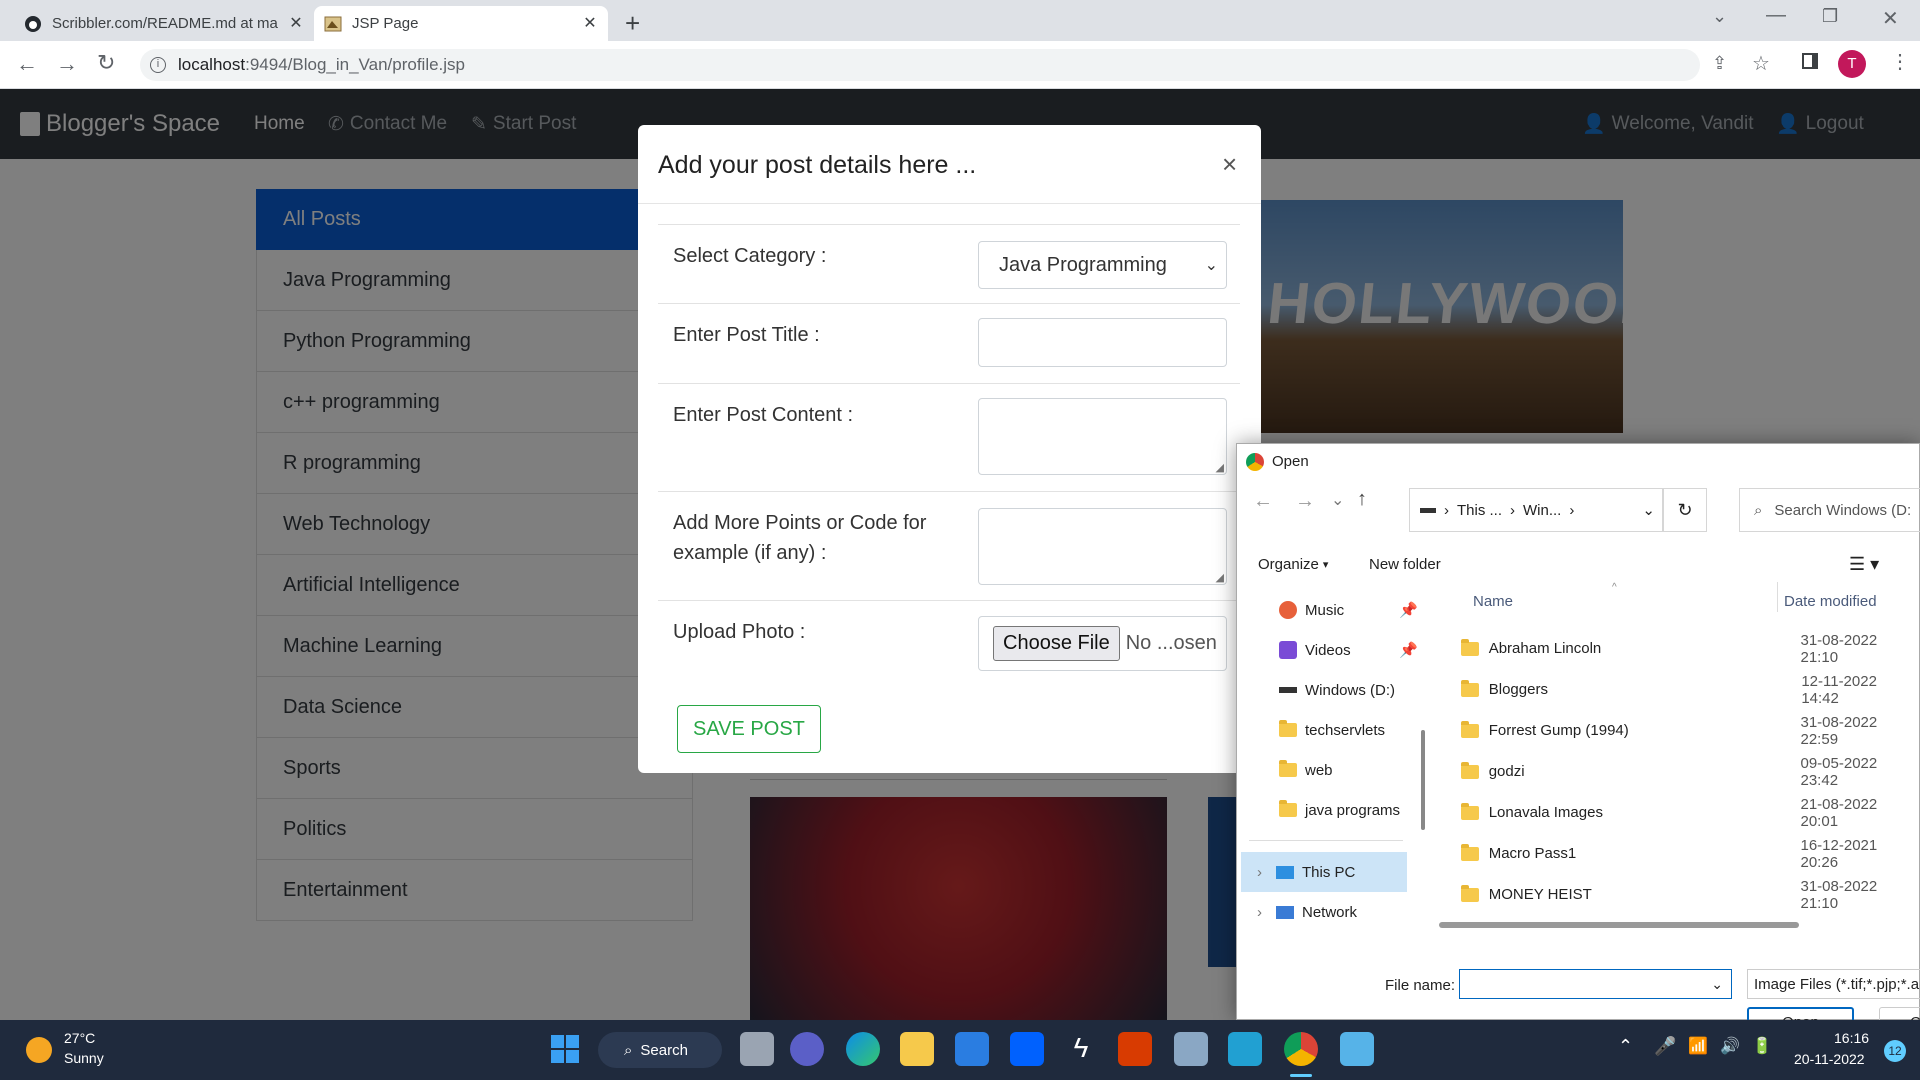 The height and width of the screenshot is (1080, 1920). I want to click on tree-item-network: › Network, so click(1307, 912).